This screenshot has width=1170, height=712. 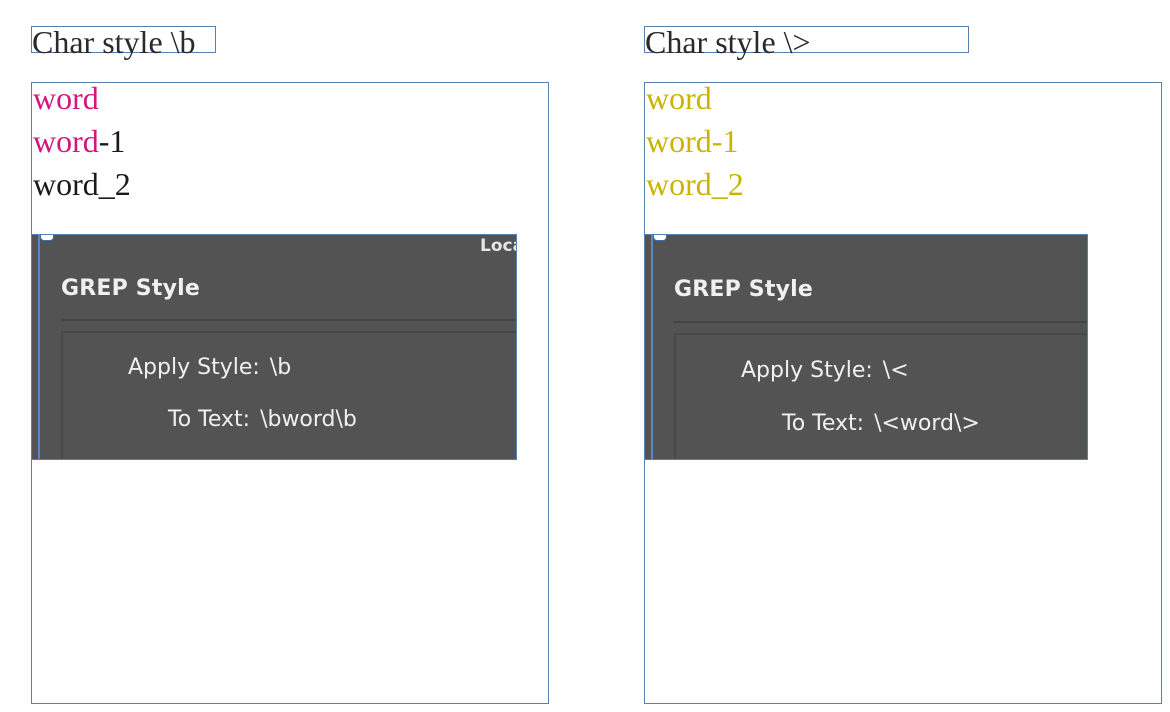 What do you see at coordinates (498, 246) in the screenshot?
I see `left-corner-label: Loca` at bounding box center [498, 246].